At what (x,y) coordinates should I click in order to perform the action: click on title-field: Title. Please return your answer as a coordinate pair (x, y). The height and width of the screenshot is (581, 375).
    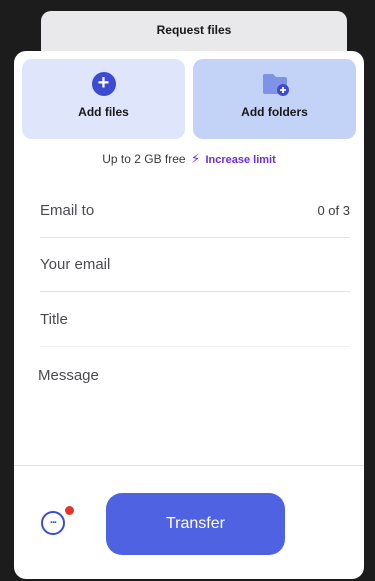
    Looking at the image, I should click on (195, 320).